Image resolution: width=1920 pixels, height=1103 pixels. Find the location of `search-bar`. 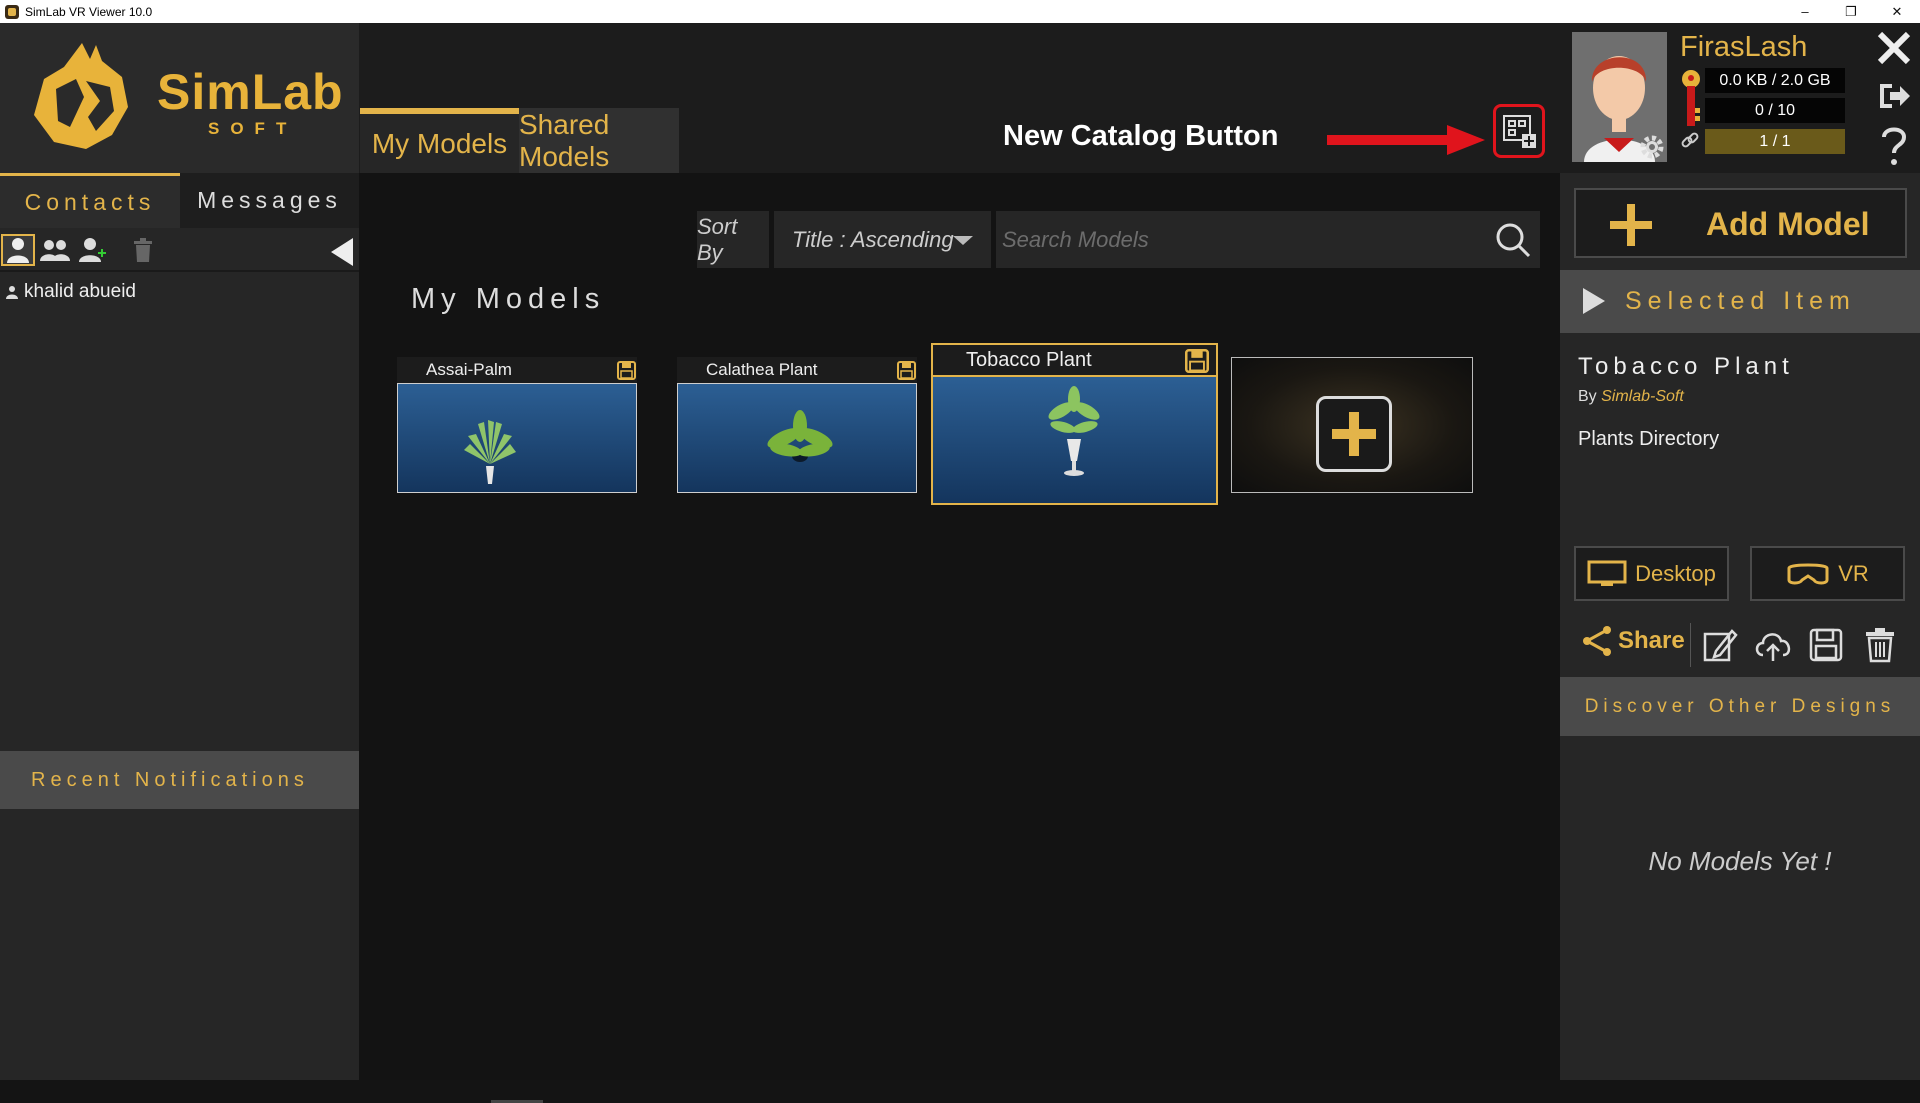

search-bar is located at coordinates (1268, 239).